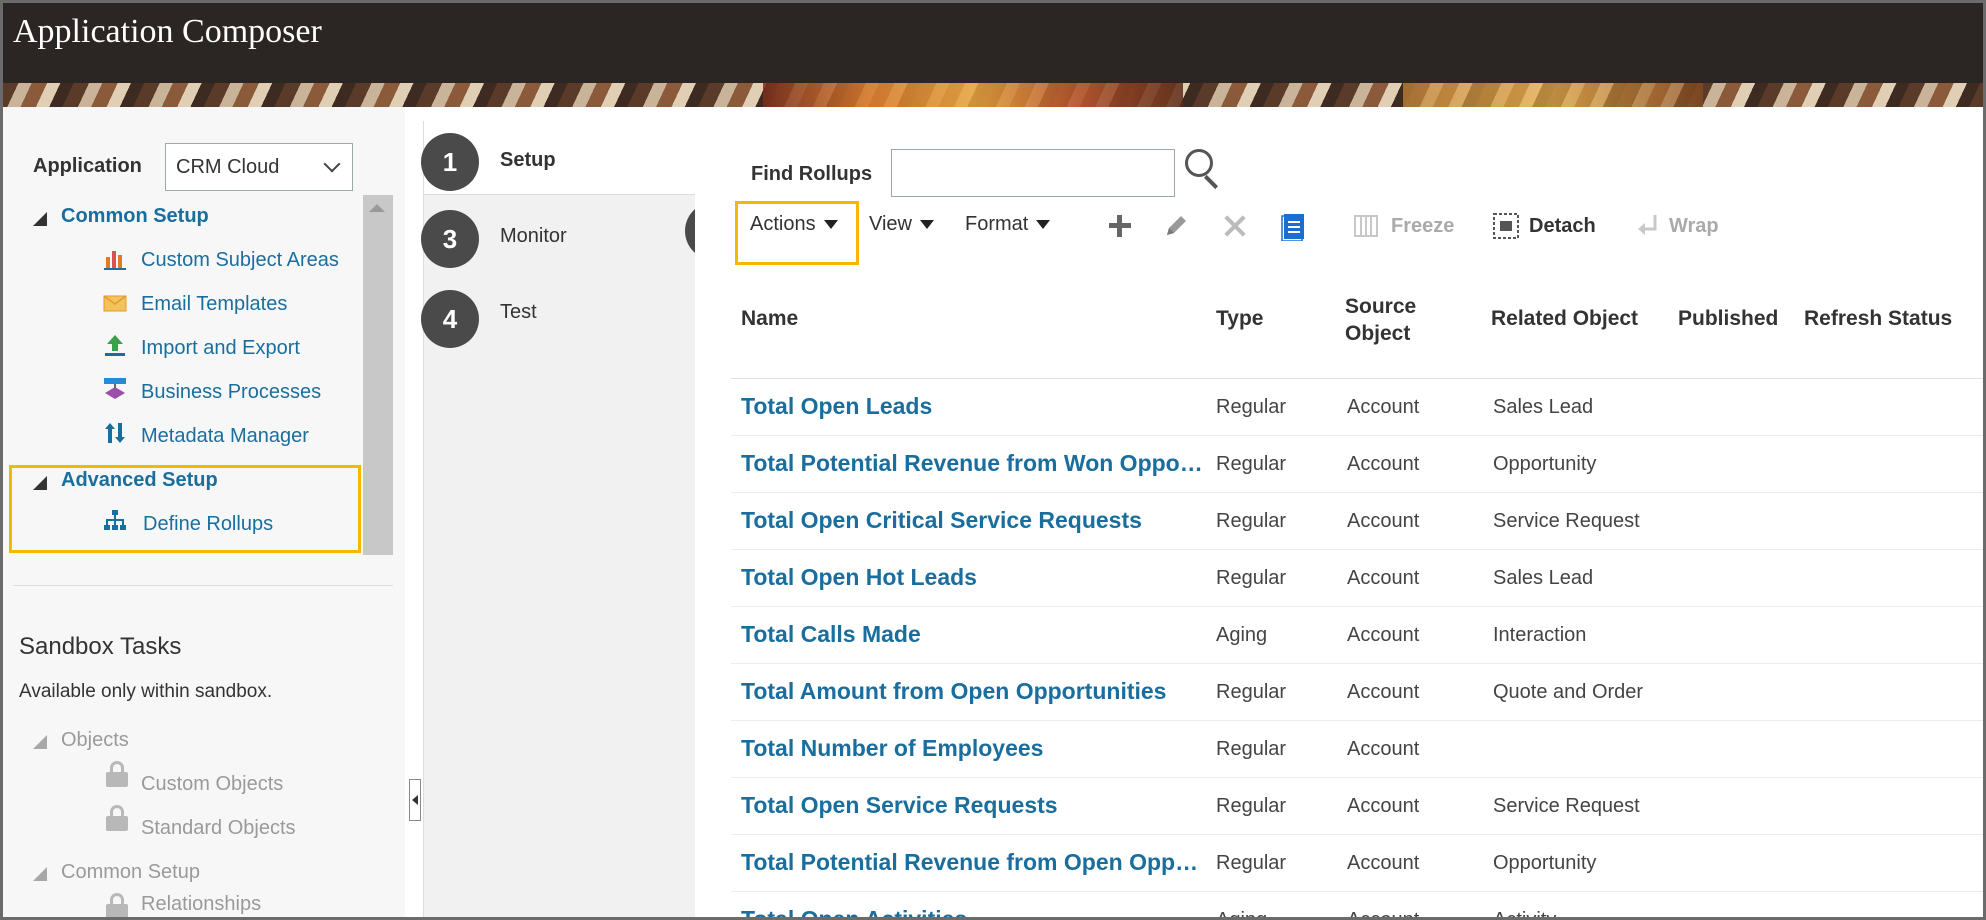 Image resolution: width=1986 pixels, height=920 pixels. What do you see at coordinates (1176, 226) in the screenshot?
I see `edit-pencil-icon` at bounding box center [1176, 226].